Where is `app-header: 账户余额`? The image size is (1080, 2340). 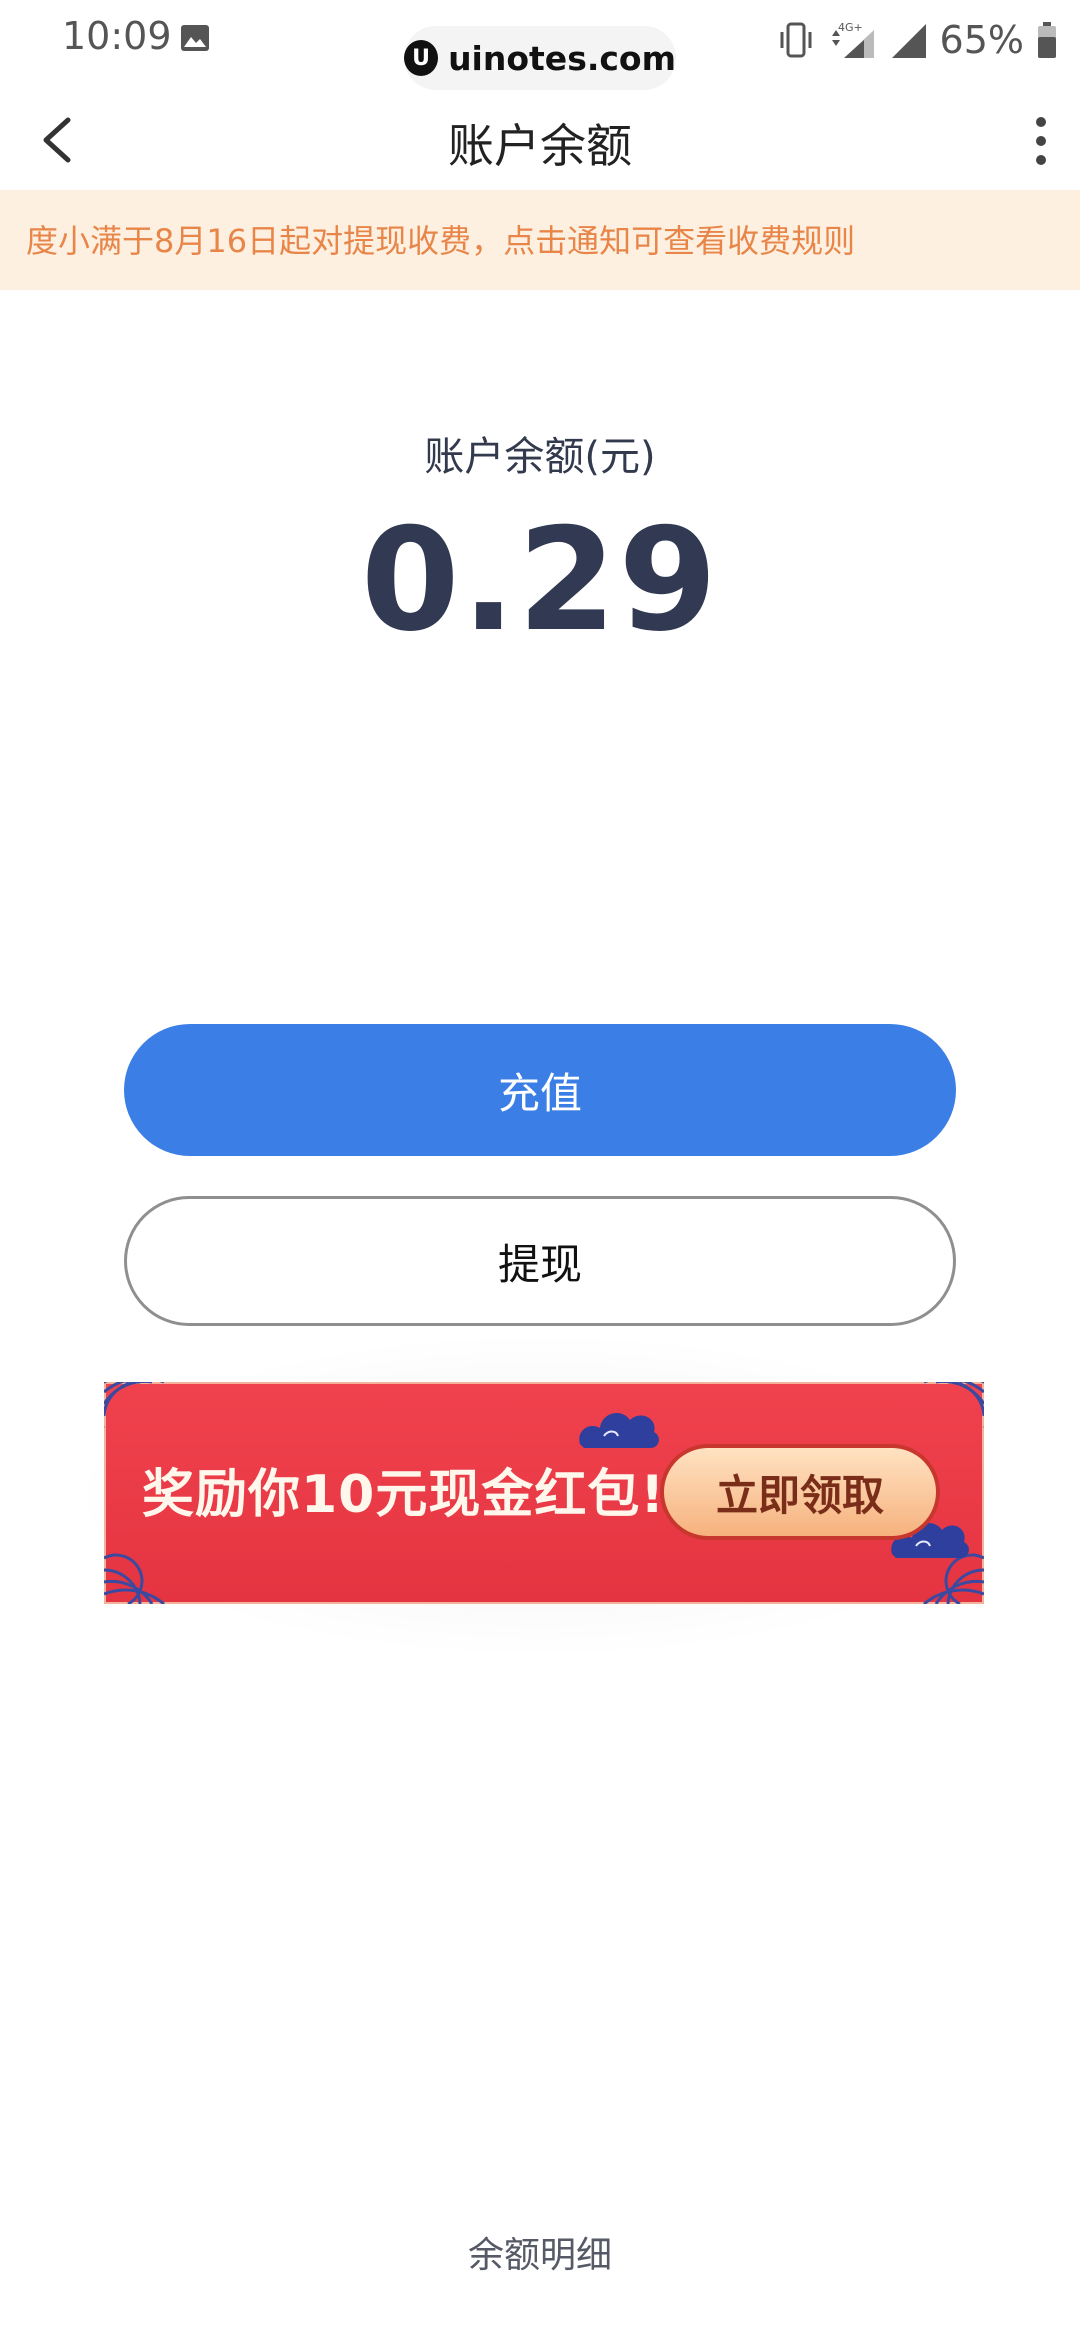
app-header: 账户余额 is located at coordinates (540, 140).